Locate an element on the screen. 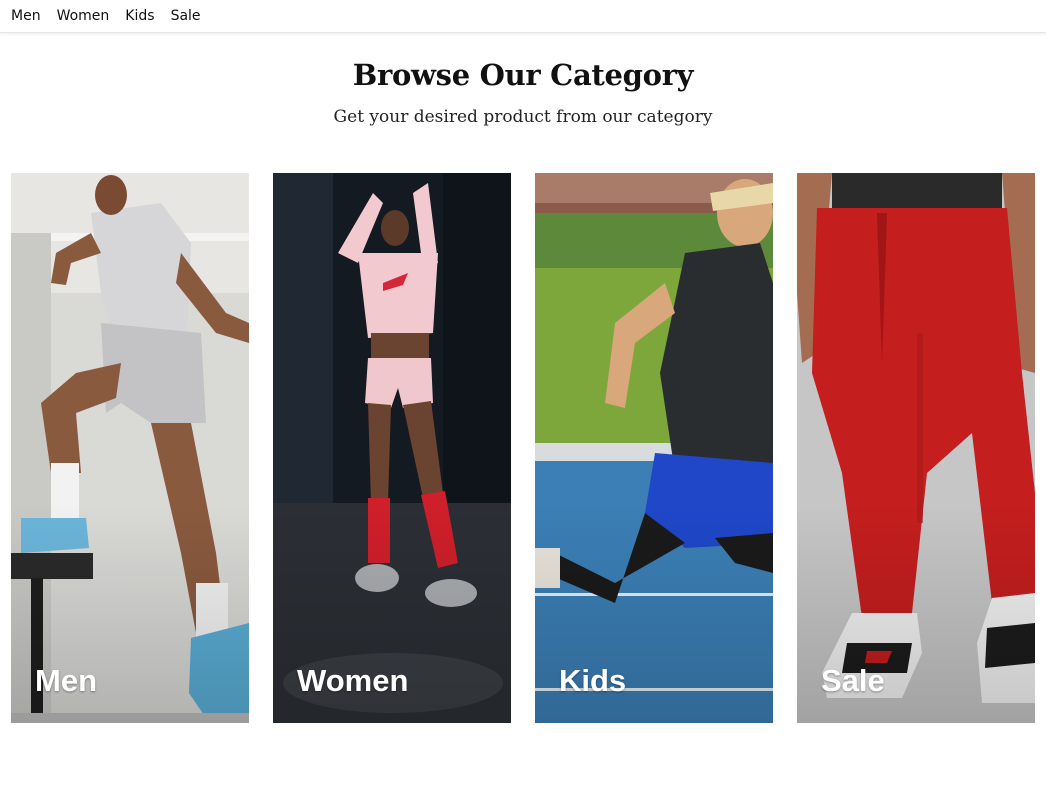 Image resolution: width=1046 pixels, height=800 pixels. category-label: Kids is located at coordinates (593, 680).